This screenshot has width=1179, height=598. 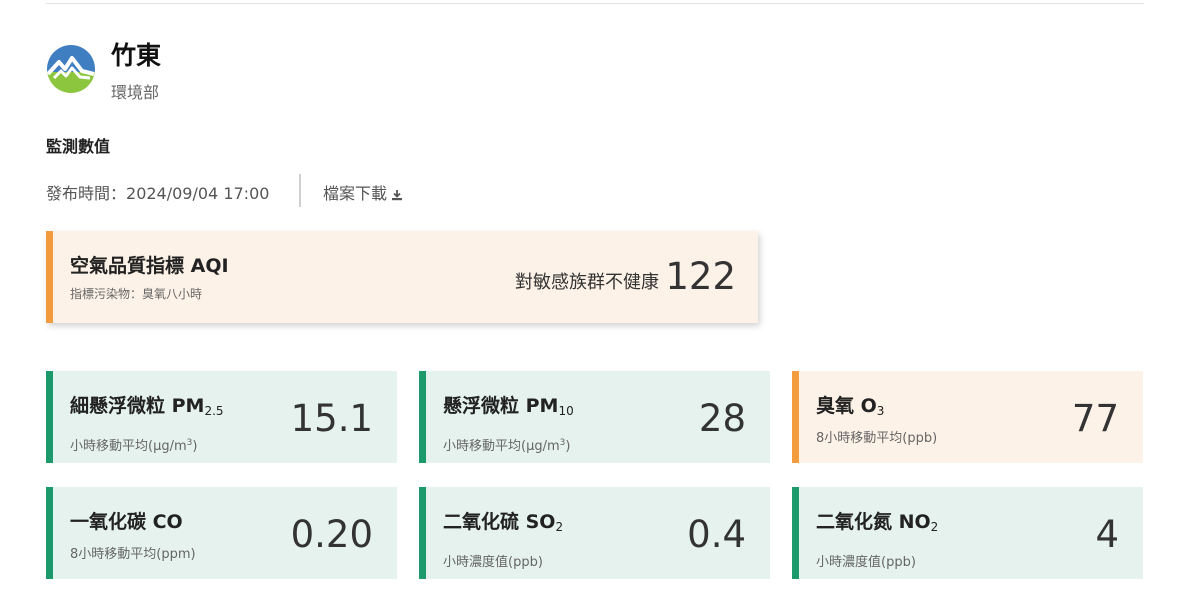 What do you see at coordinates (594, 533) in the screenshot?
I see `pollutant-card-so2: 二氧化硫 SO2 小時濃度值(ppb) 0.4` at bounding box center [594, 533].